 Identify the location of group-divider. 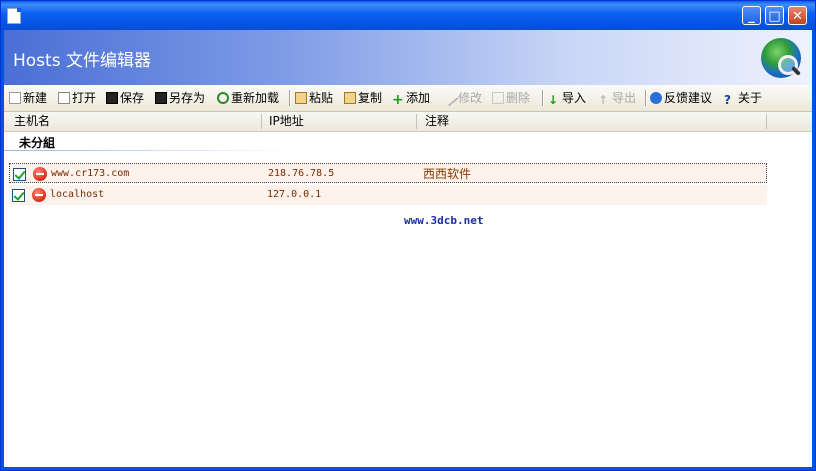
(149, 150).